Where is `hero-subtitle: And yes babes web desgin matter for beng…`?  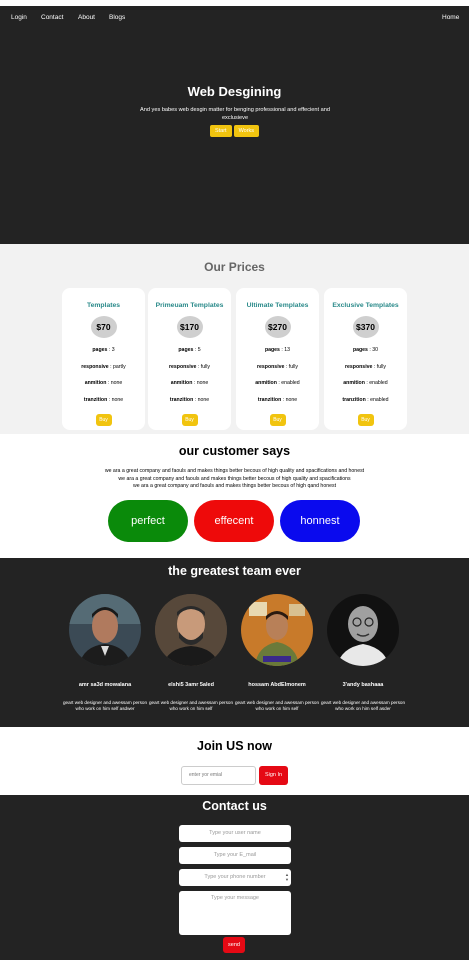 hero-subtitle: And yes babes web desgin matter for beng… is located at coordinates (235, 114).